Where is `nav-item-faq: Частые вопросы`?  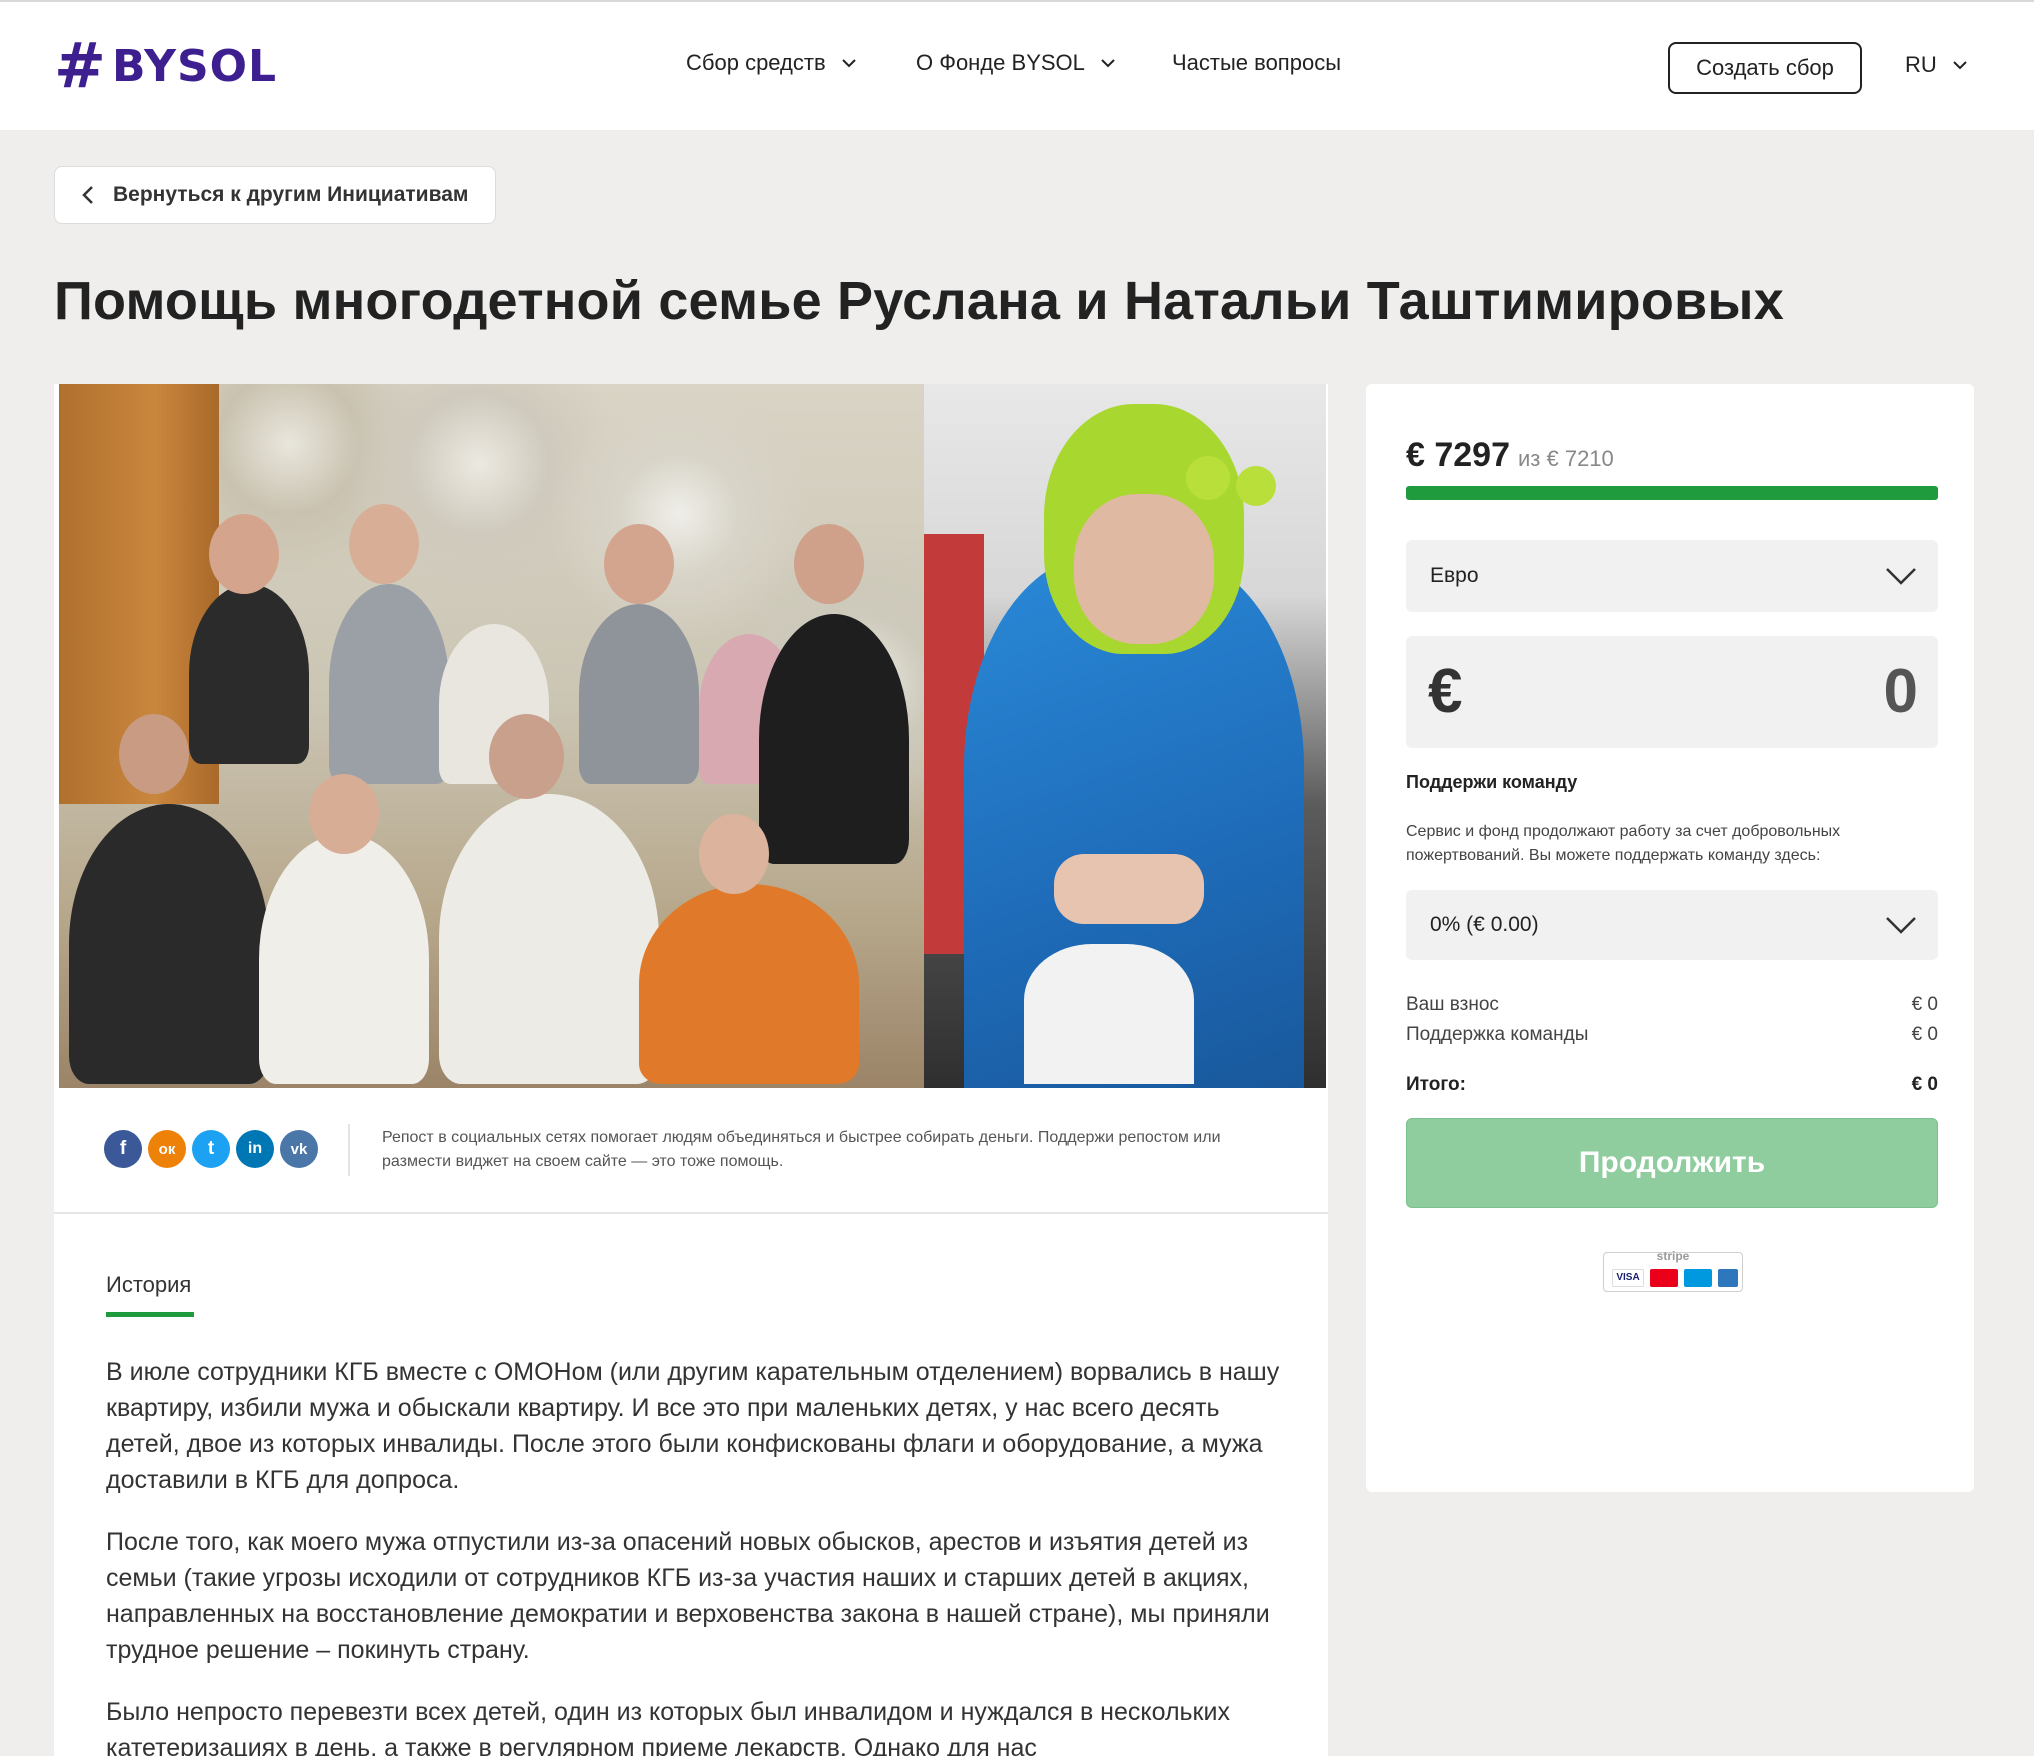 nav-item-faq: Частые вопросы is located at coordinates (1256, 63).